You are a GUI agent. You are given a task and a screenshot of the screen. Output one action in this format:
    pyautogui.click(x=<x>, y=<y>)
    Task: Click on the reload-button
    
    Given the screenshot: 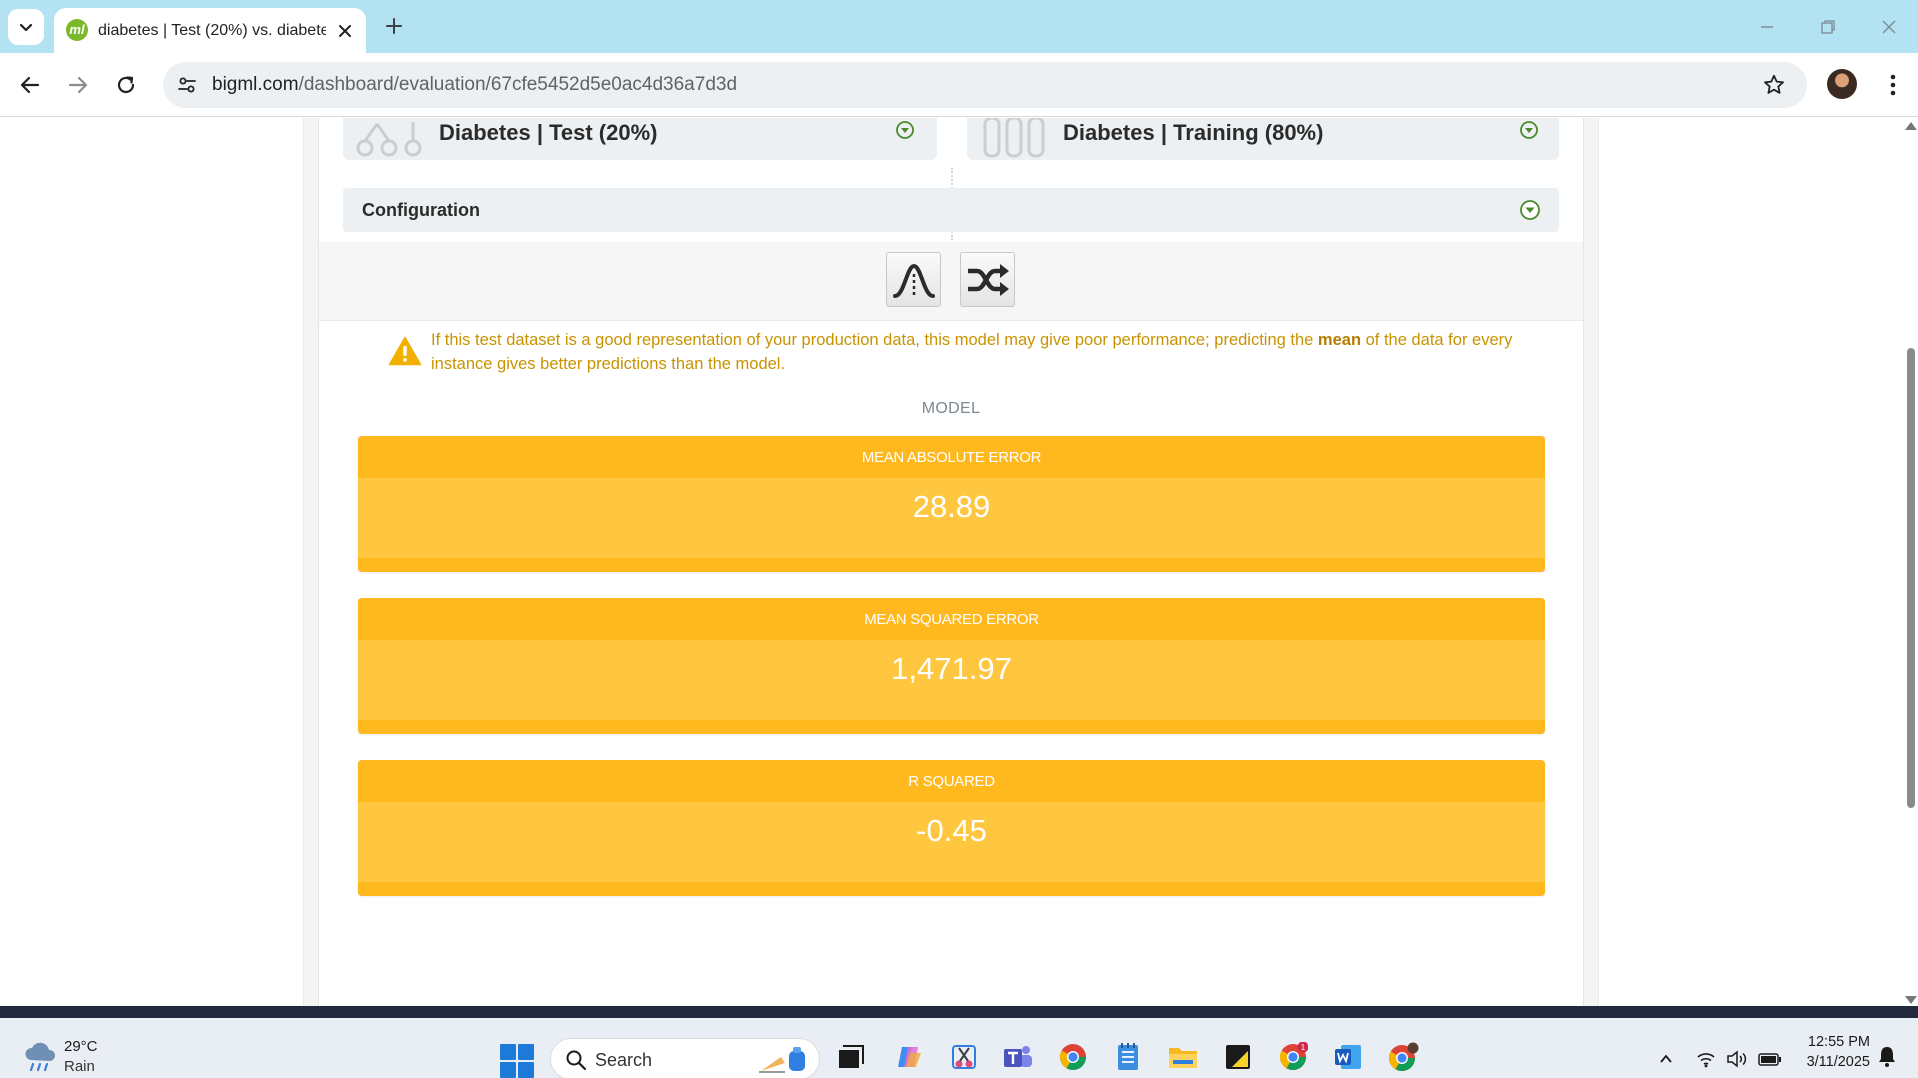 What is the action you would take?
    pyautogui.click(x=126, y=85)
    